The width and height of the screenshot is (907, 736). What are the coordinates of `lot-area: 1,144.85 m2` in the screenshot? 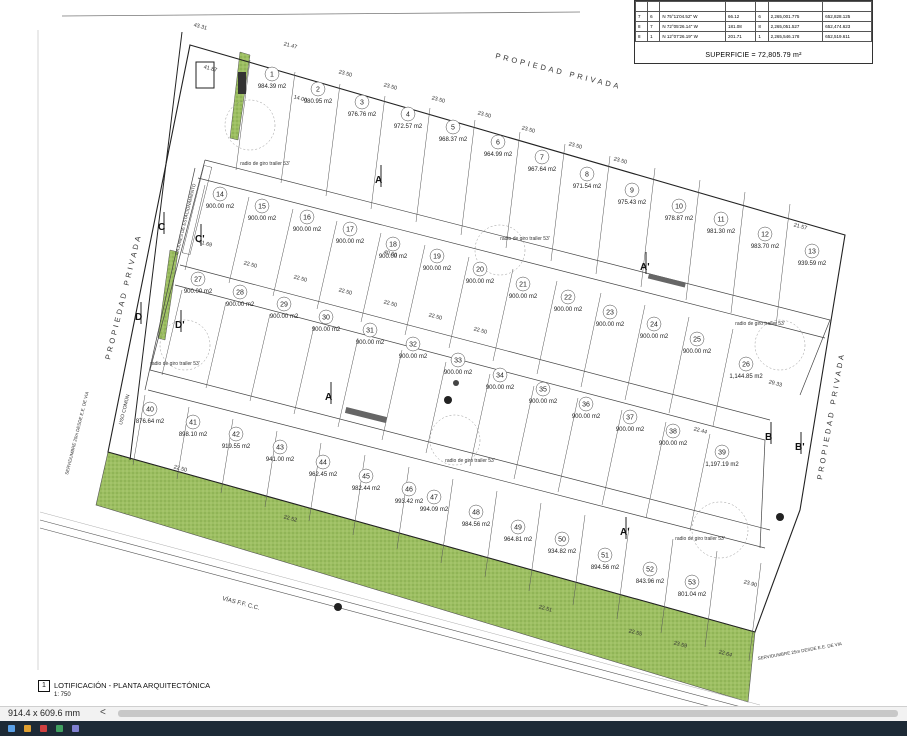 It's located at (746, 377).